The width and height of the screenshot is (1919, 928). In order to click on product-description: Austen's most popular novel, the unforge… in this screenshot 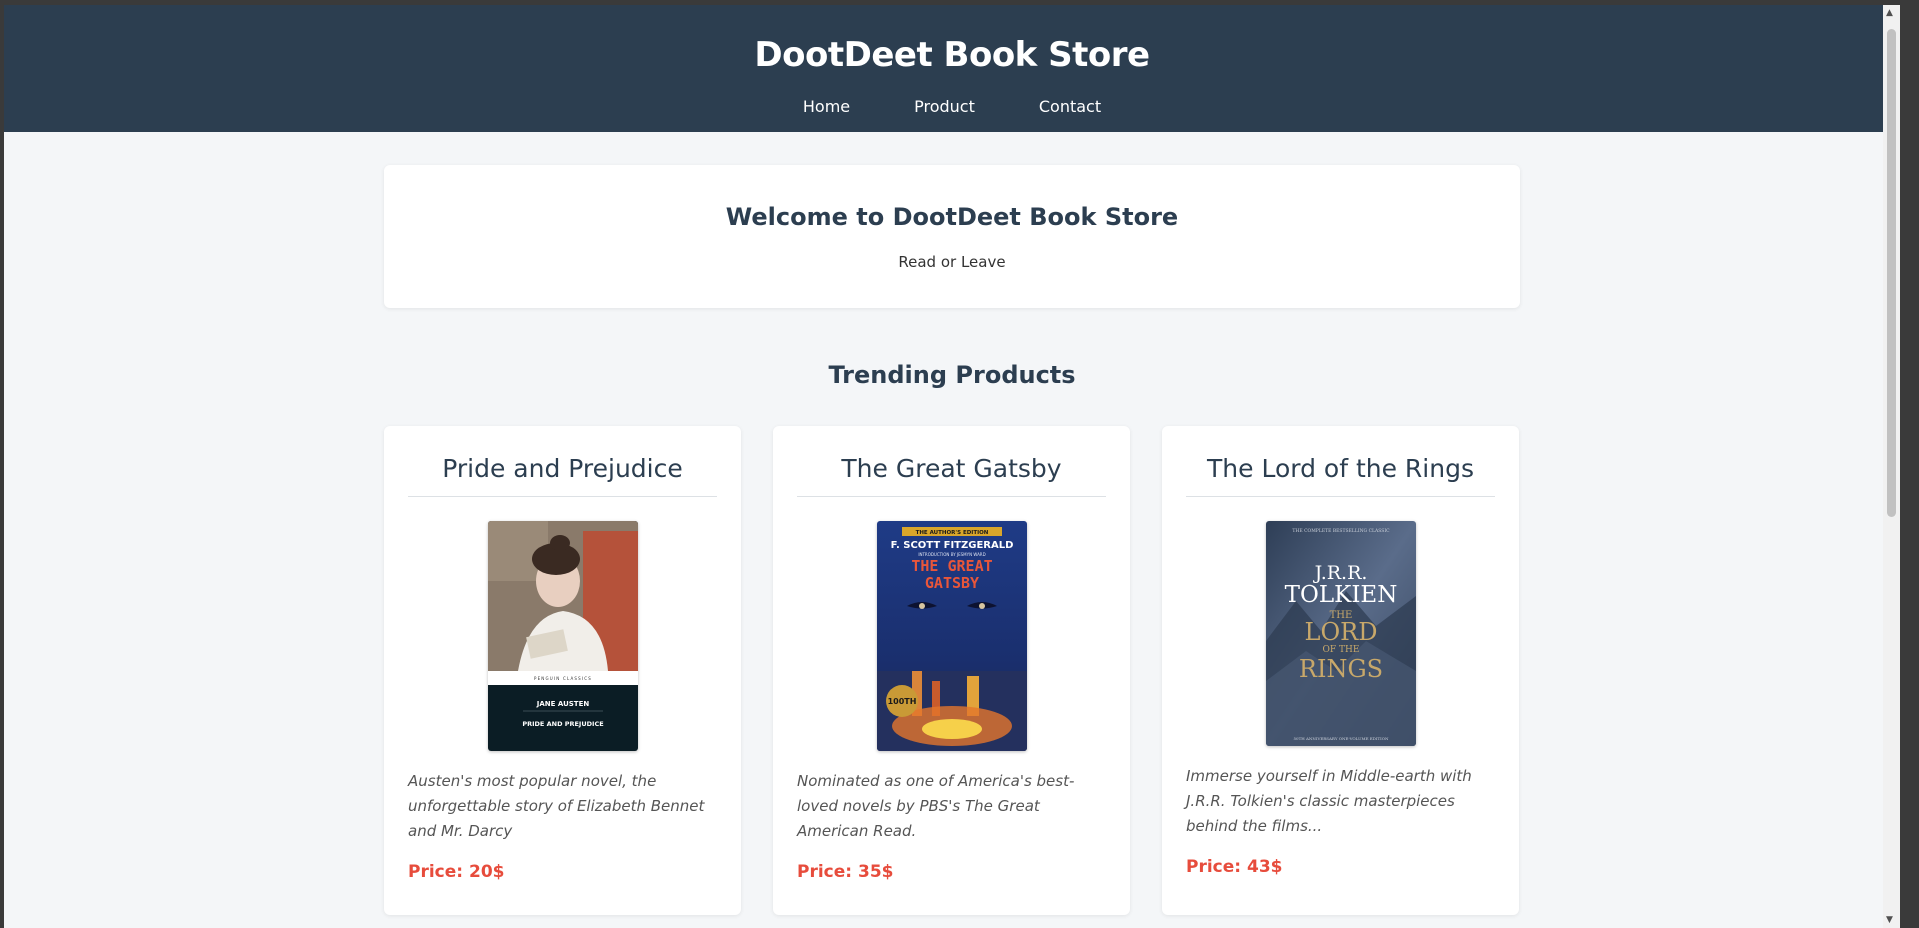, I will do `click(556, 806)`.